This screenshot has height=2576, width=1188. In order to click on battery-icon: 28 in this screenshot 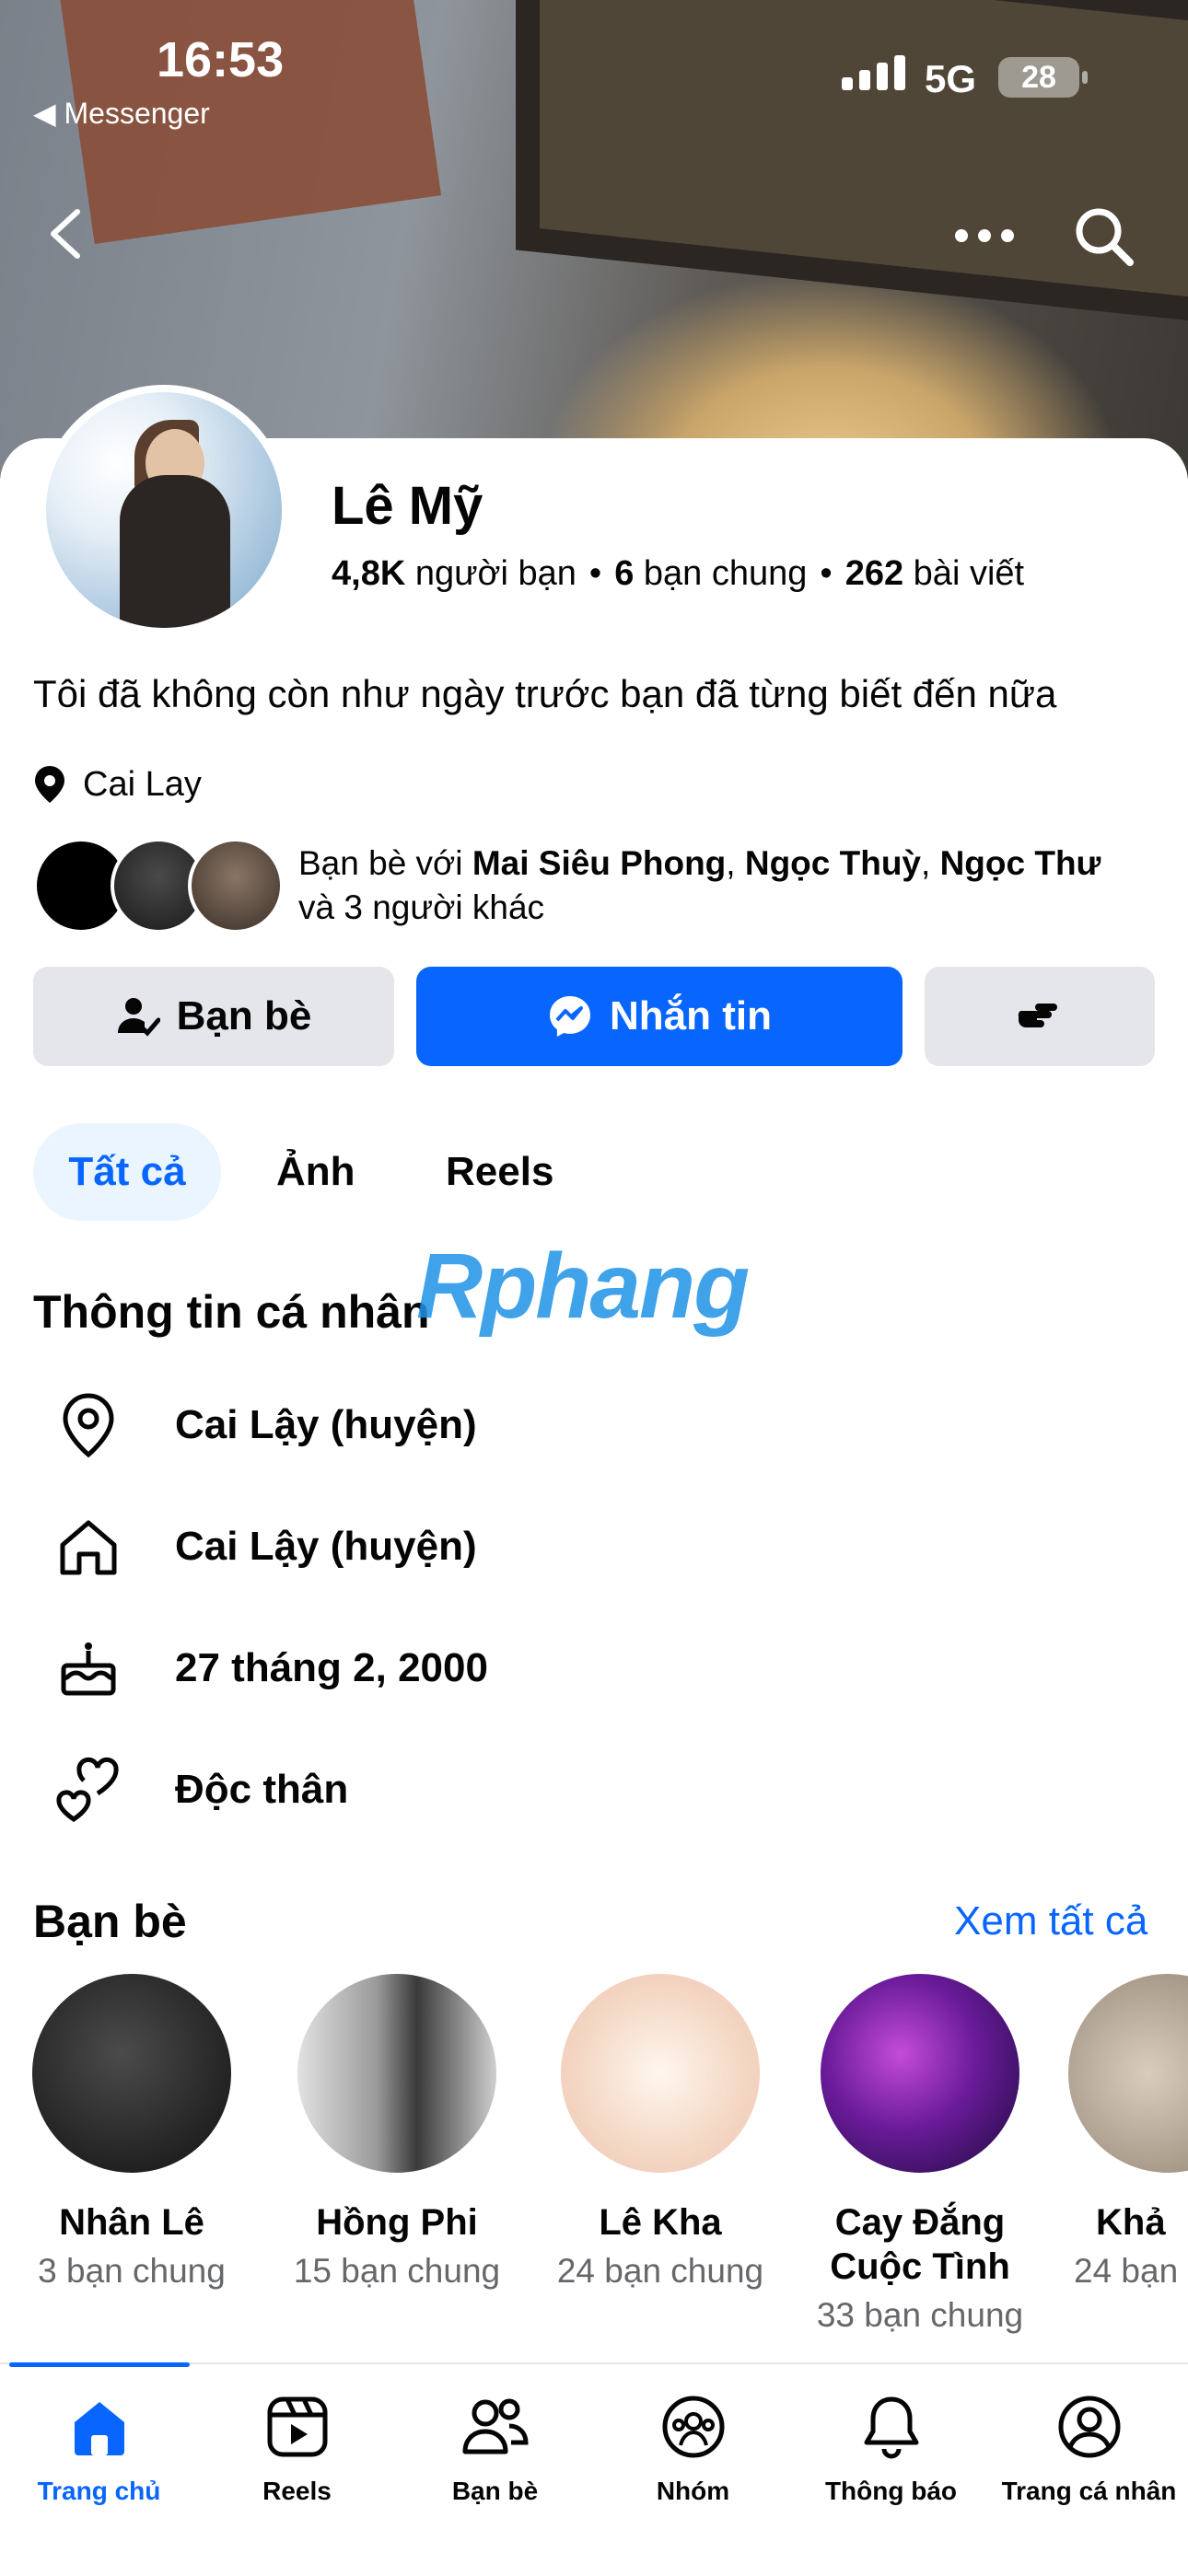, I will do `click(1043, 77)`.